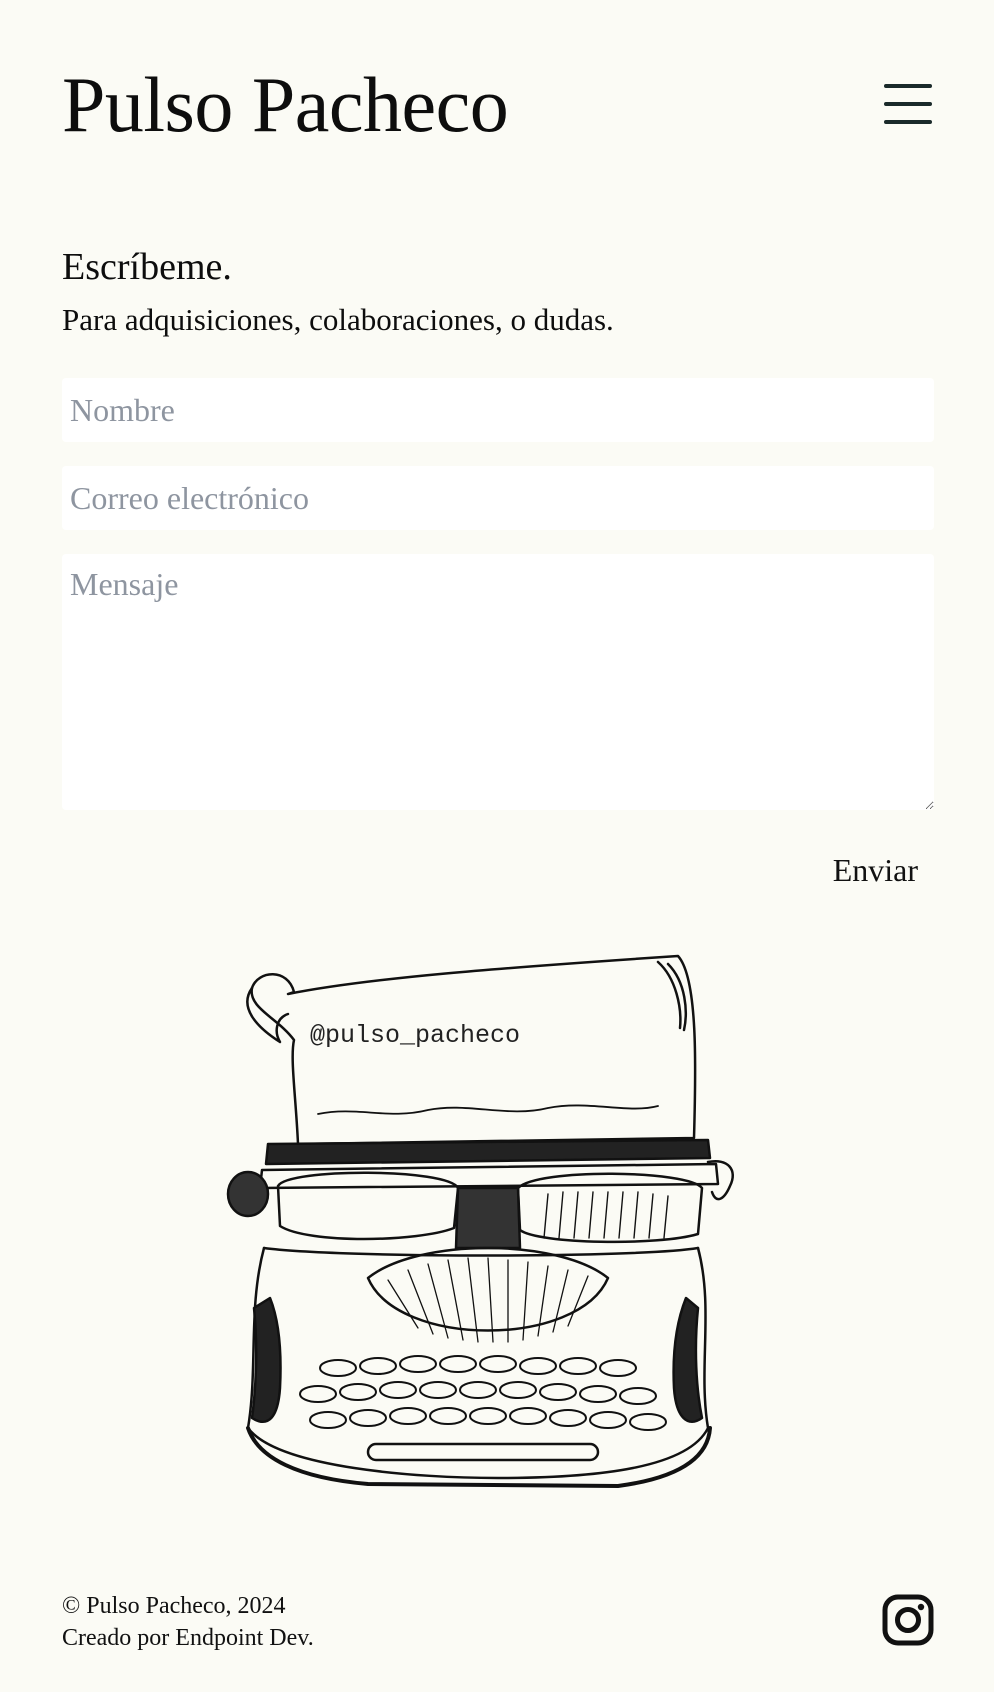 The height and width of the screenshot is (1692, 994). What do you see at coordinates (174, 1606) in the screenshot?
I see `copyright-text: © Pulso Pacheco, 2024` at bounding box center [174, 1606].